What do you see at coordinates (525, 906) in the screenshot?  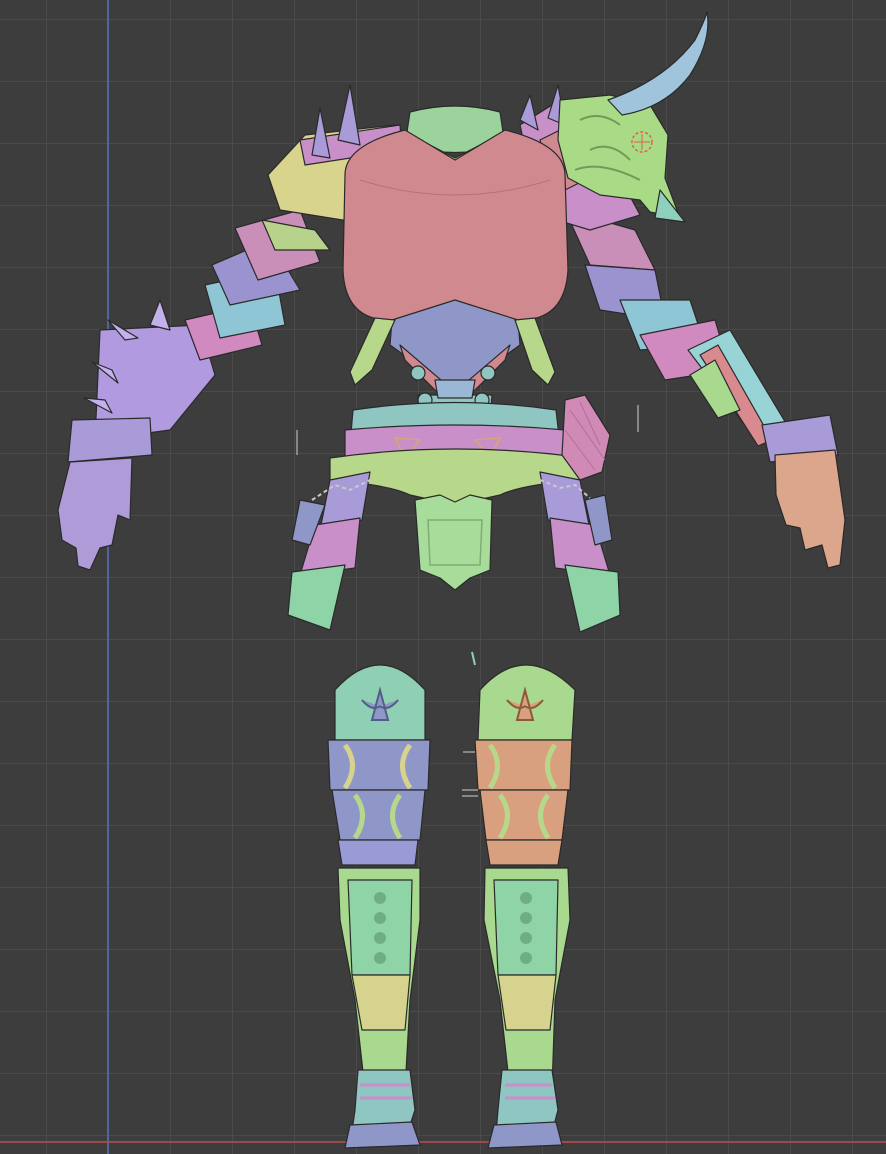 I see `right-greave` at bounding box center [525, 906].